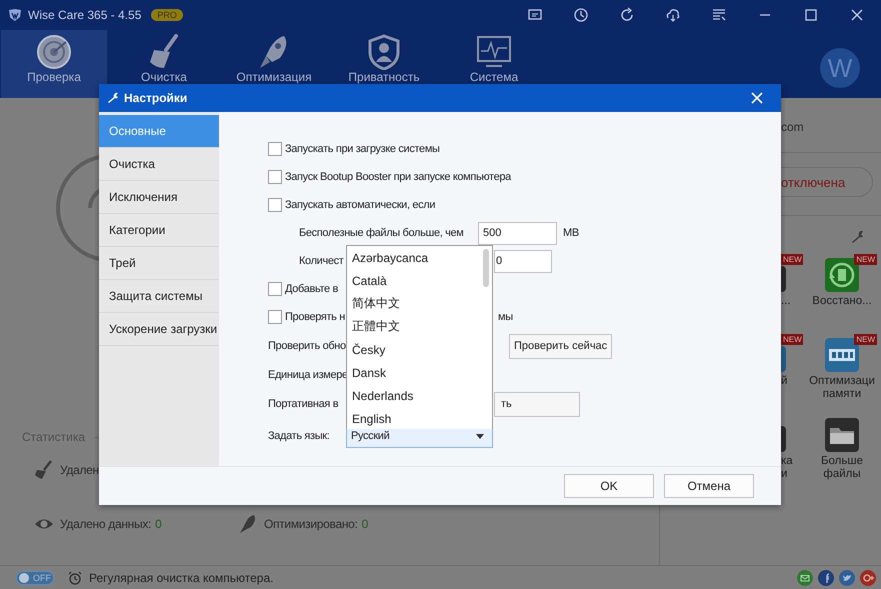 The height and width of the screenshot is (589, 881). I want to click on language-option: Dansk, so click(414, 372).